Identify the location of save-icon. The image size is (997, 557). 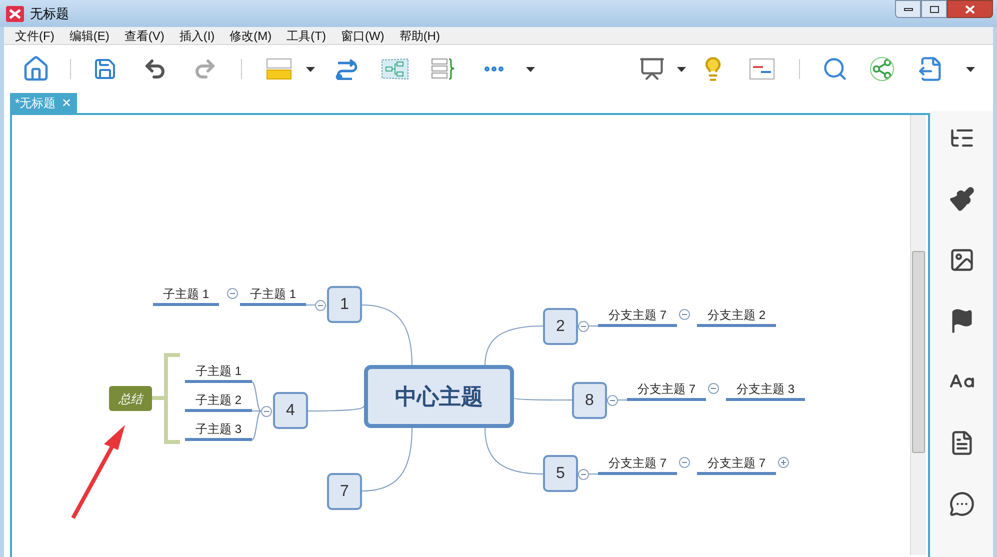
(105, 69).